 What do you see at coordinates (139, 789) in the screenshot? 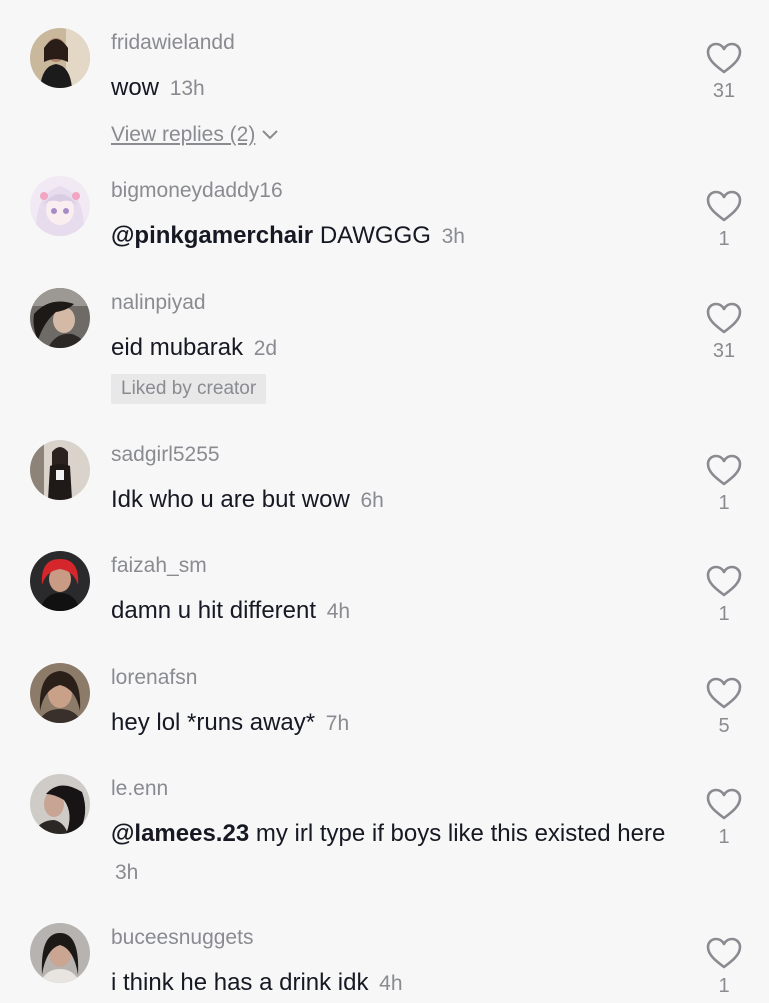
I see `comment-username: le.enn` at bounding box center [139, 789].